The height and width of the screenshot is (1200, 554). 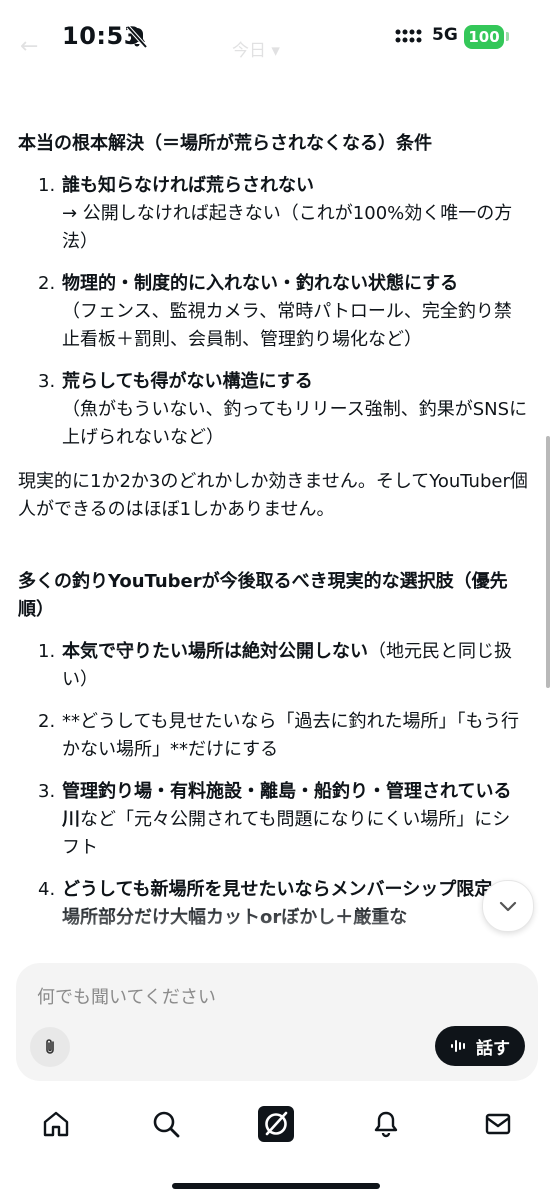 What do you see at coordinates (225, 143) in the screenshot?
I see `section1-heading: 本当の根本解決（＝場所が荒らされなくなる）条件` at bounding box center [225, 143].